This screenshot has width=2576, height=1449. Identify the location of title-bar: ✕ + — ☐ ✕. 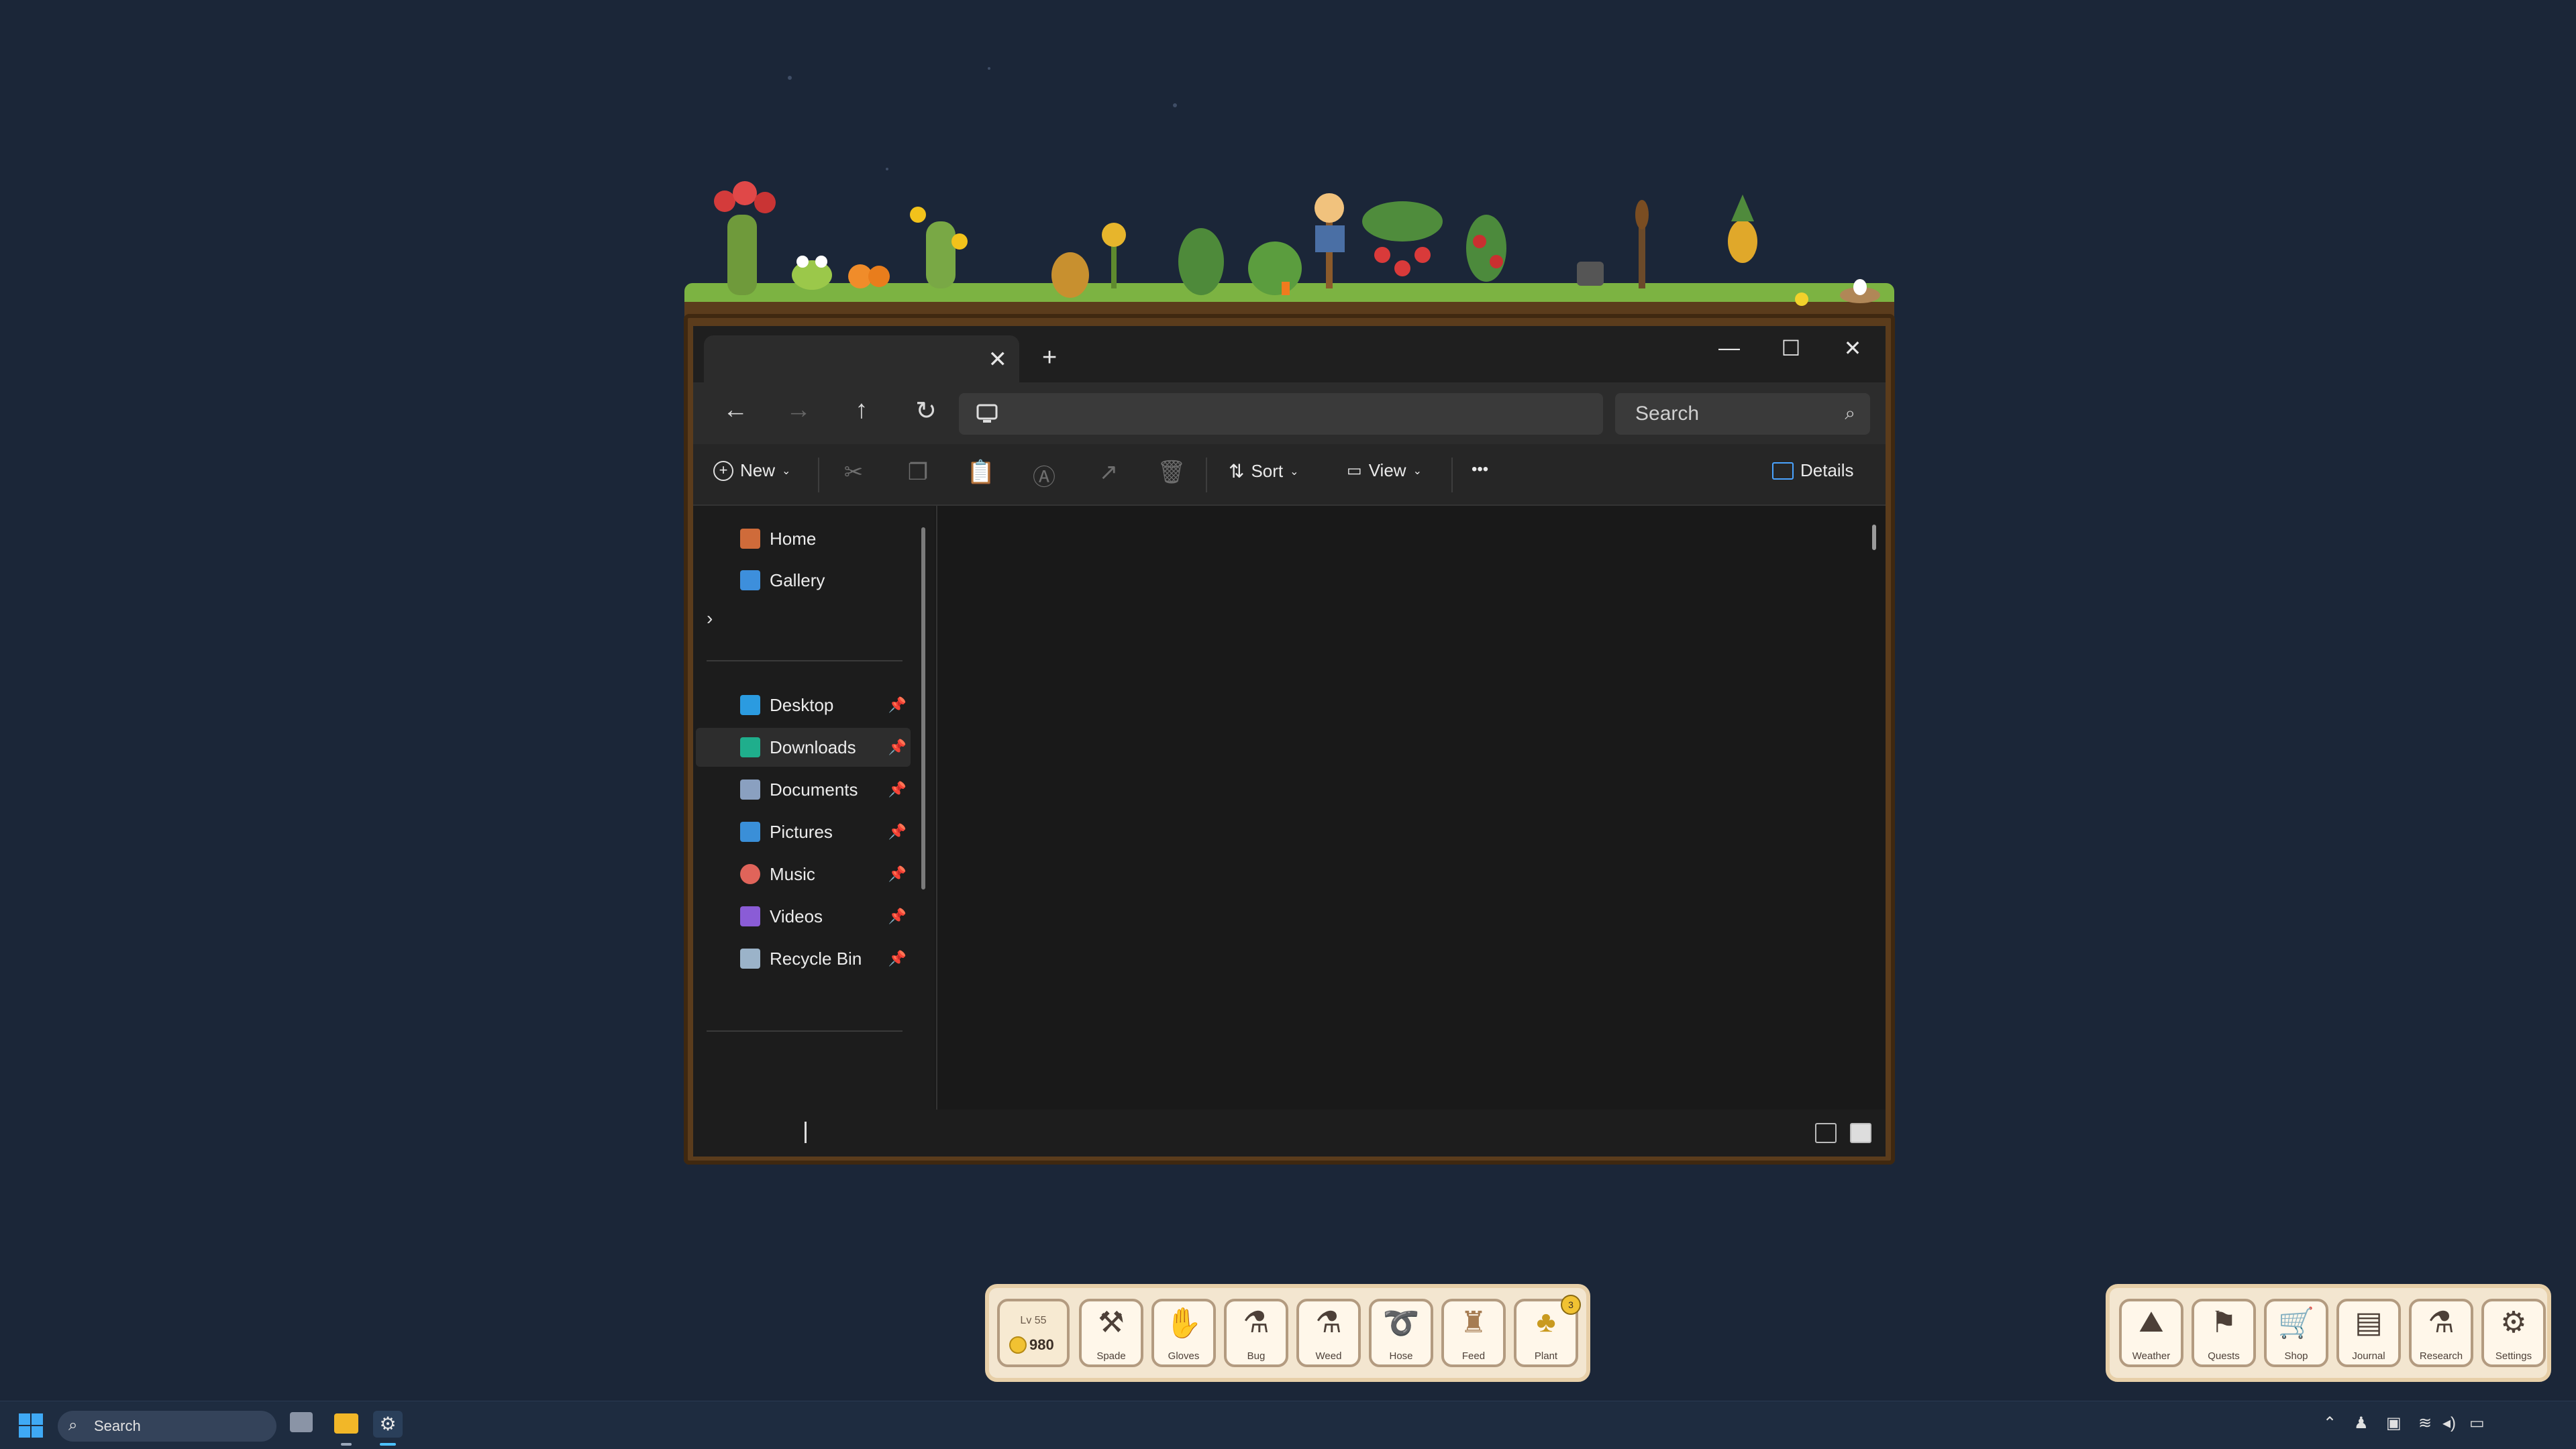
(1289, 354).